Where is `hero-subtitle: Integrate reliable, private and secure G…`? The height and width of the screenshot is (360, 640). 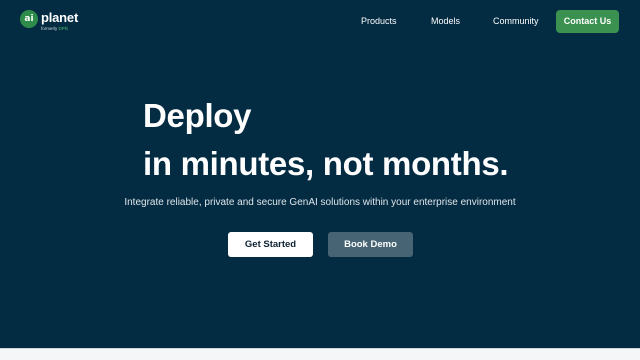 hero-subtitle: Integrate reliable, private and secure G… is located at coordinates (320, 202).